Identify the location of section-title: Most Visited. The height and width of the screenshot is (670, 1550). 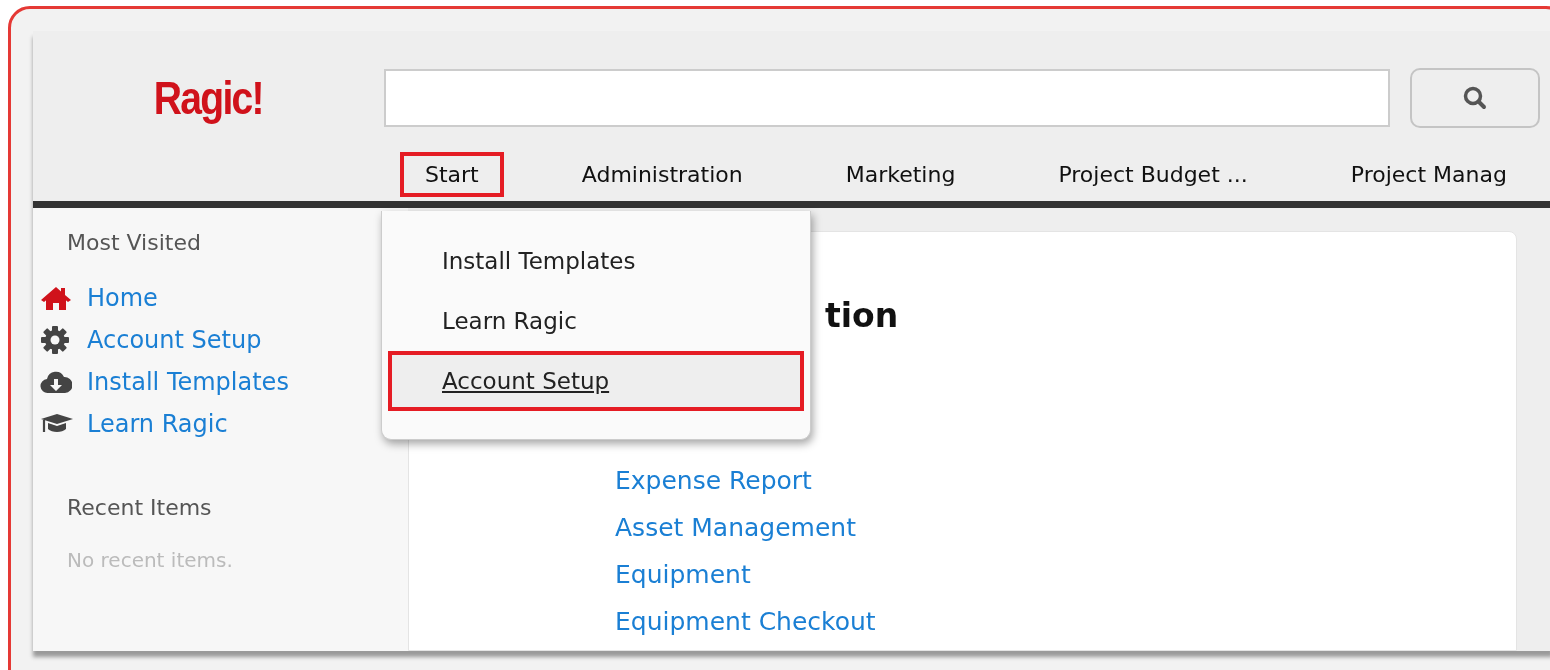
(134, 242).